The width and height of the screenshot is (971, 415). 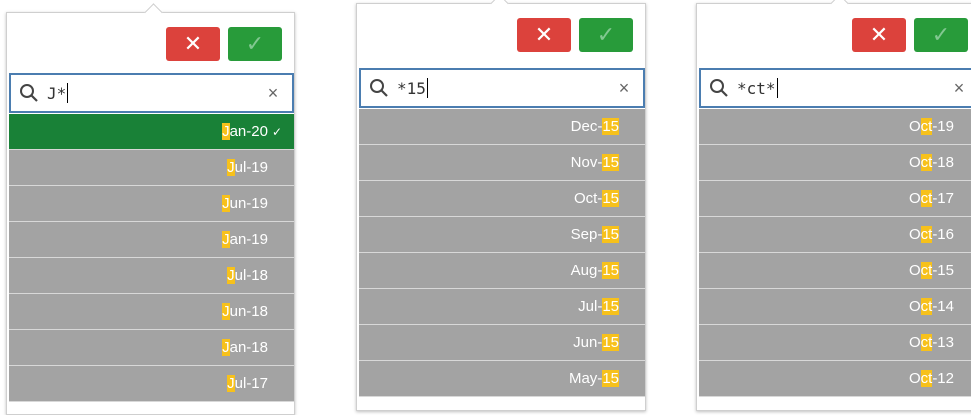 What do you see at coordinates (586, 162) in the screenshot?
I see `item-text-pre: Nov-` at bounding box center [586, 162].